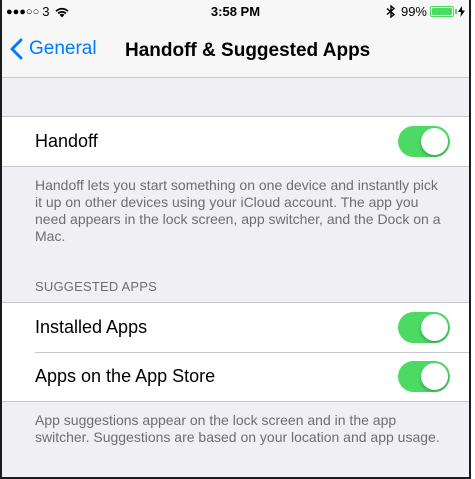 The image size is (475, 479). Describe the element at coordinates (125, 376) in the screenshot. I see `app-store-apps-label: Apps on the App Store` at that location.